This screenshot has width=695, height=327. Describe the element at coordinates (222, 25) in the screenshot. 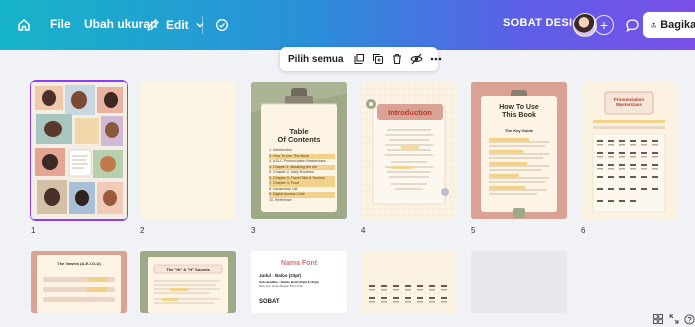

I see `cloud-sync-icon` at that location.